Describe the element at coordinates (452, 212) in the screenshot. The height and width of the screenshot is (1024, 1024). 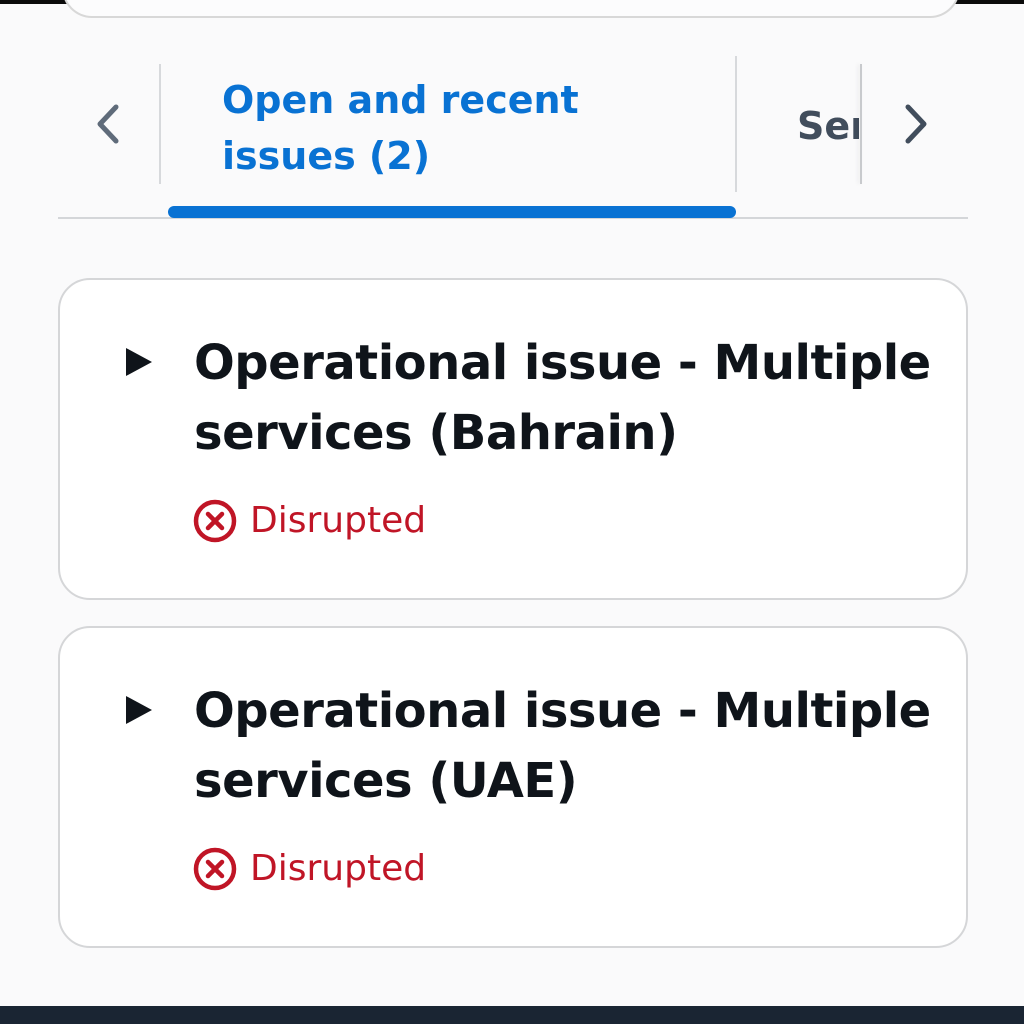
I see `active-tab-indicator` at that location.